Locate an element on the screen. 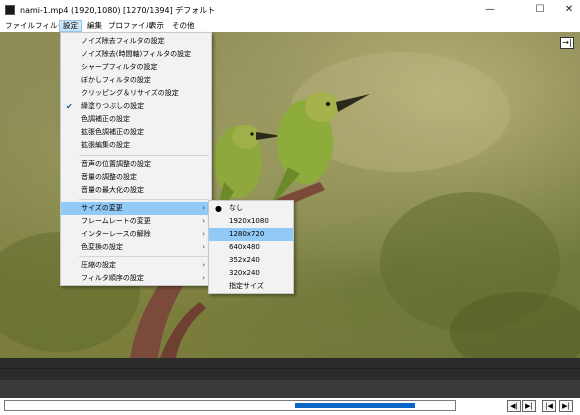 This screenshot has height=415, width=580. menu-item-label: 色変換の設定 is located at coordinates (102, 247).